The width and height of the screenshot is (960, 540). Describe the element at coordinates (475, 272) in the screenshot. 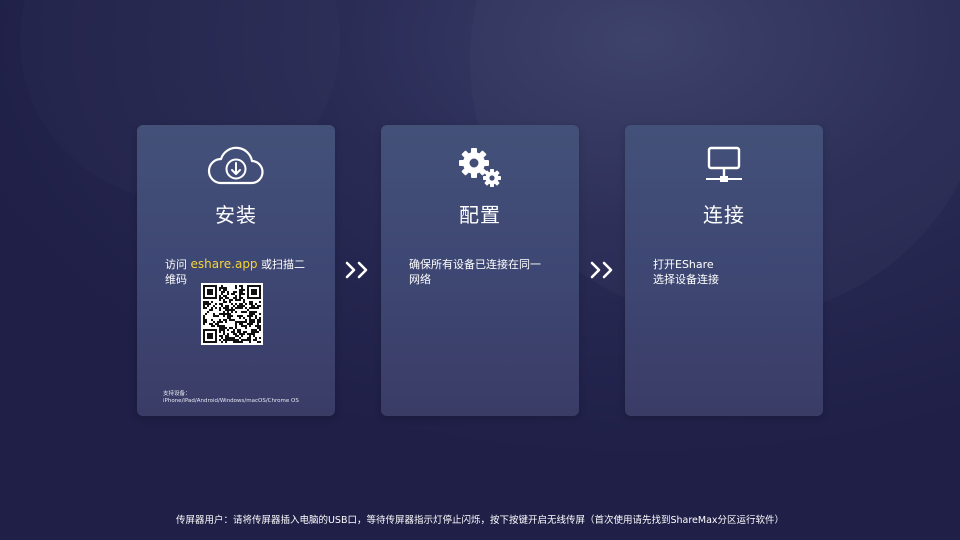

I see `step-description: 确保所有设备已连接在同一网络` at that location.